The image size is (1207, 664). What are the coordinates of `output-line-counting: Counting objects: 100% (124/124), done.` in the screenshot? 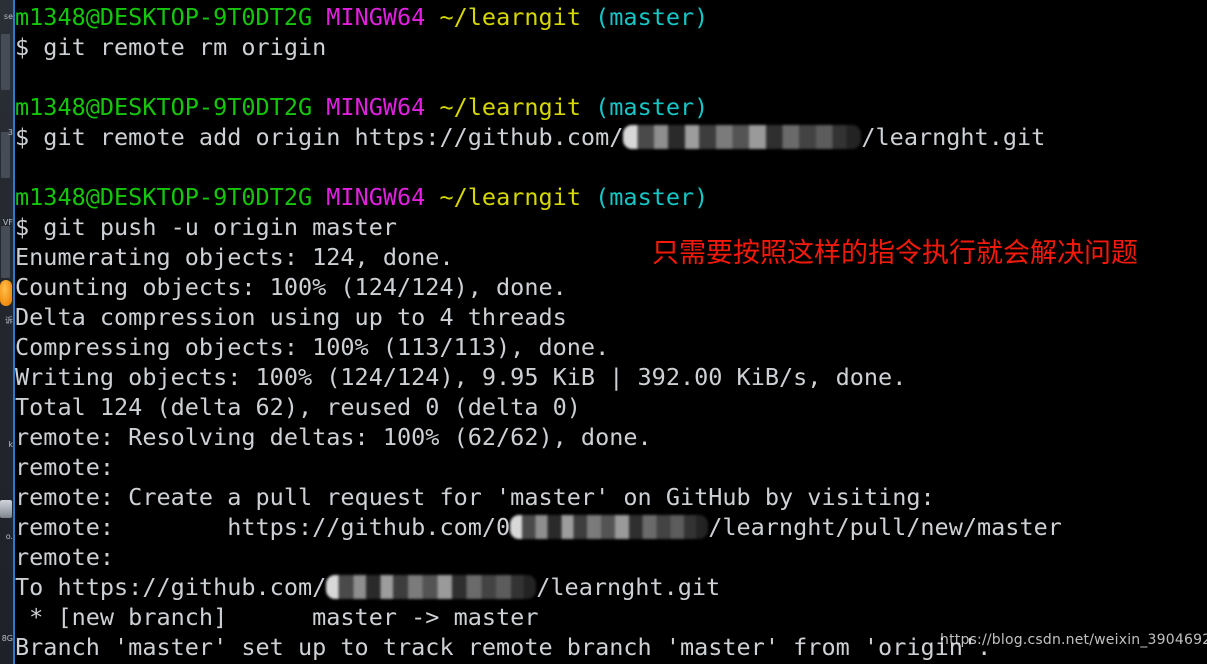 It's located at (291, 287).